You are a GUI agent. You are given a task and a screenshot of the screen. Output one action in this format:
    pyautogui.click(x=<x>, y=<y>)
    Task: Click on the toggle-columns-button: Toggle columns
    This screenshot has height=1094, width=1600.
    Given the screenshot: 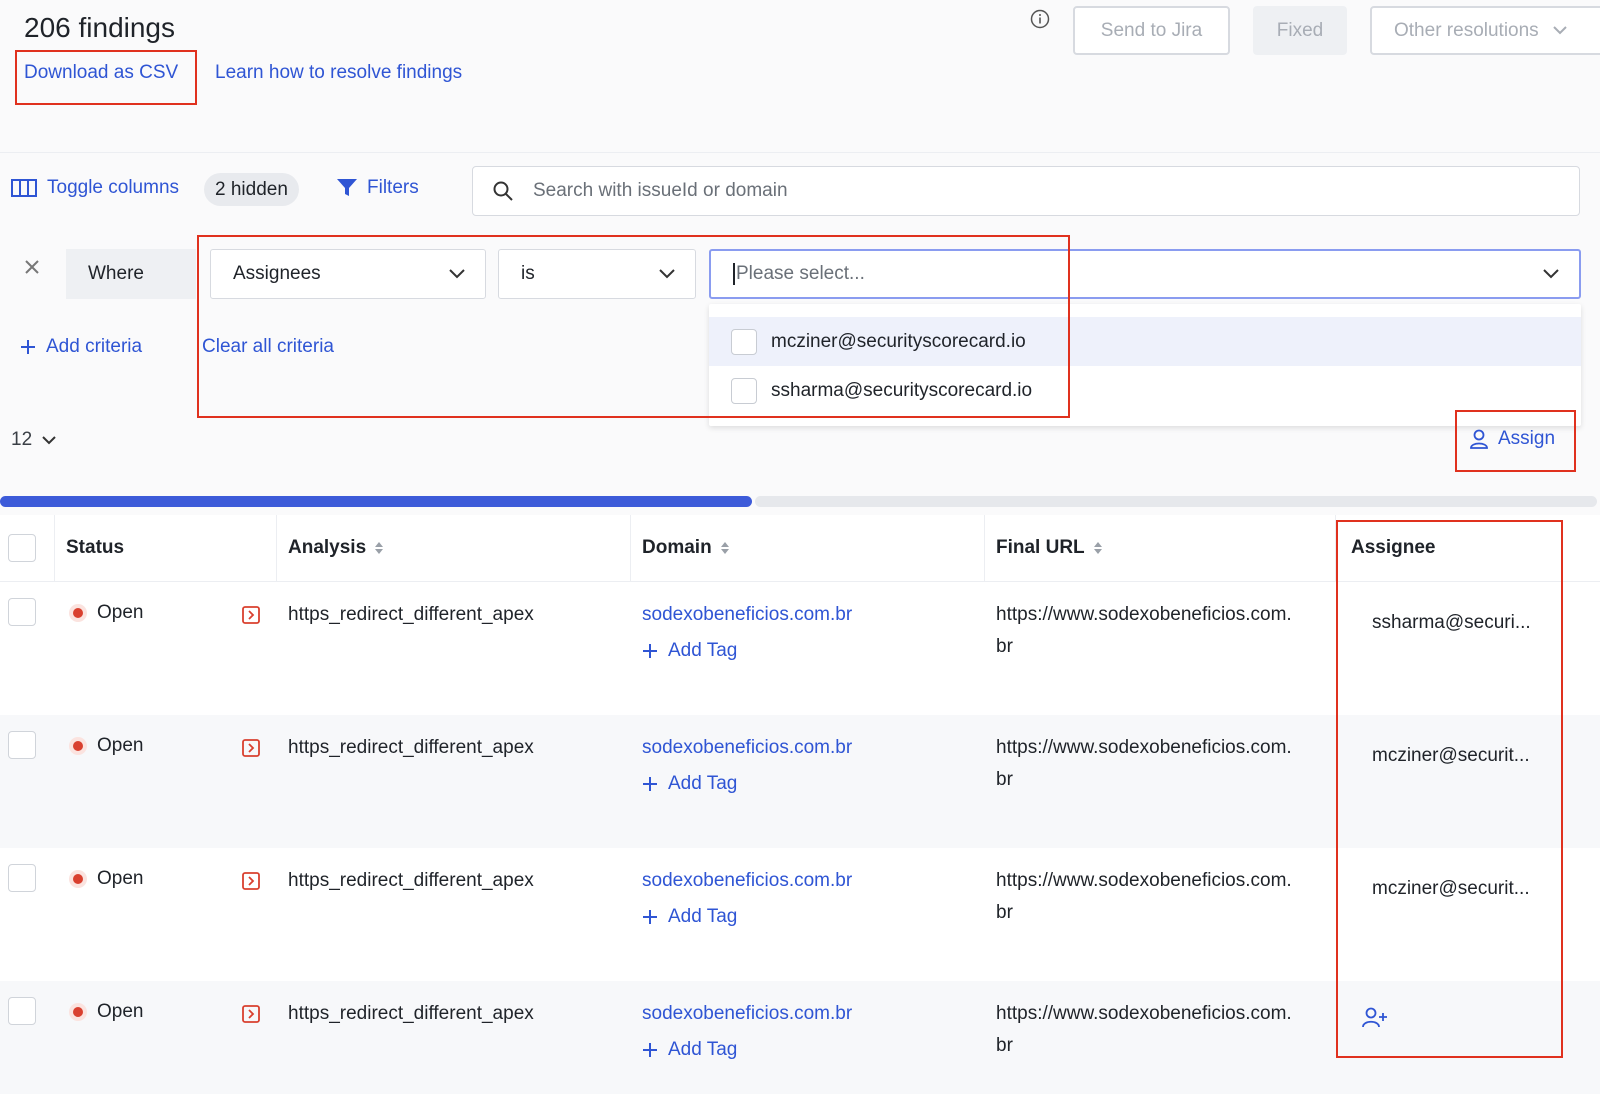 What is the action you would take?
    pyautogui.click(x=95, y=188)
    